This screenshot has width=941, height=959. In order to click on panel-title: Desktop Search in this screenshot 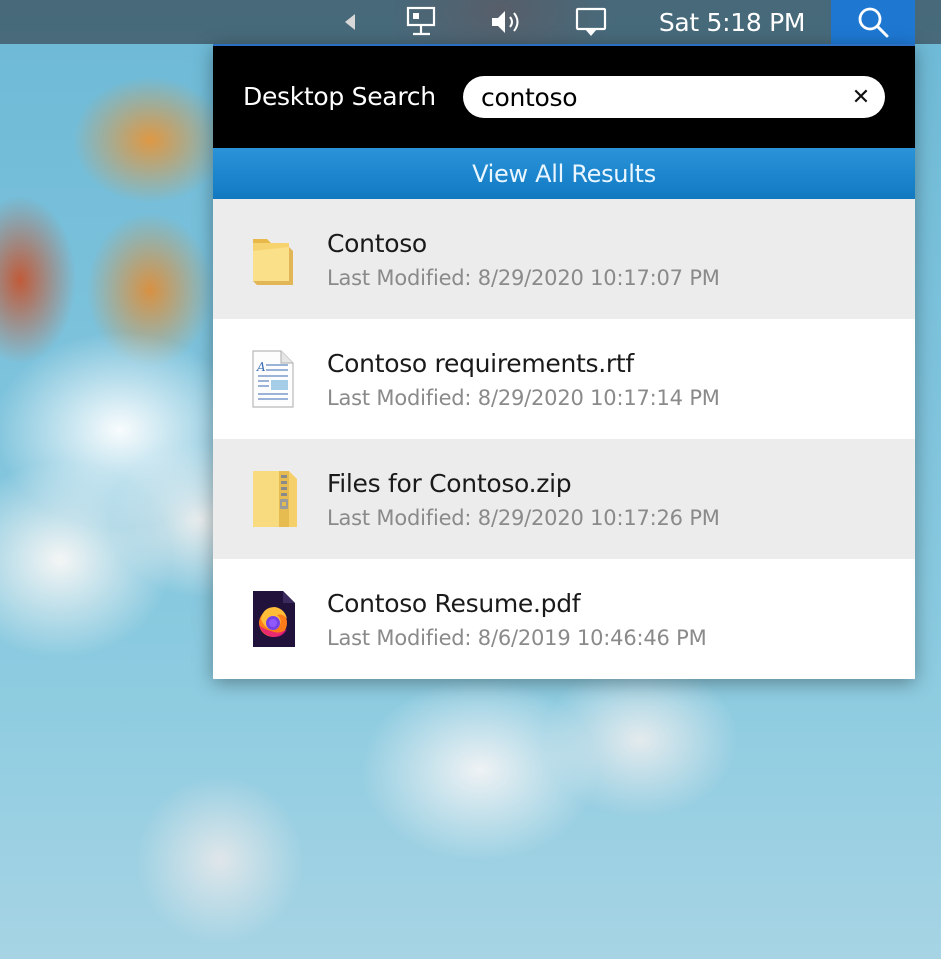, I will do `click(339, 96)`.